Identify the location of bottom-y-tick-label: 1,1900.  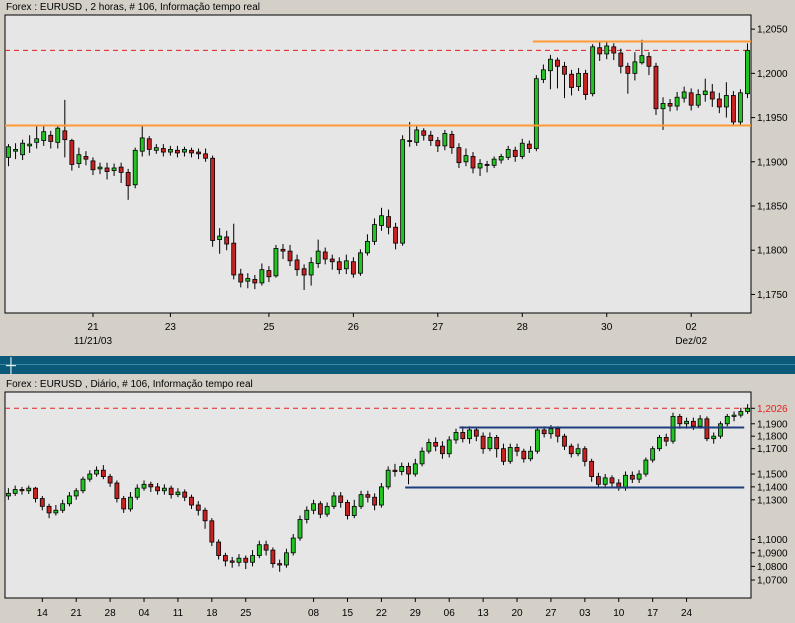
(772, 424).